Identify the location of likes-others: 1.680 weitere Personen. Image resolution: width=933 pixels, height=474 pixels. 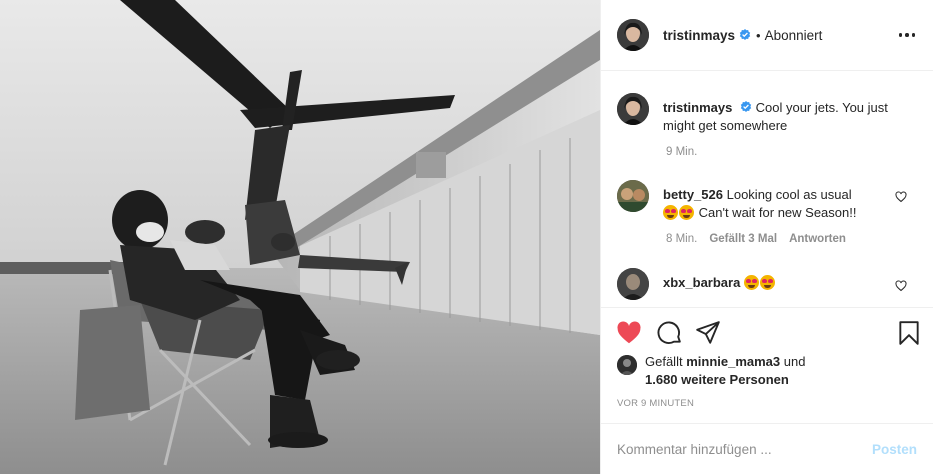
(717, 379).